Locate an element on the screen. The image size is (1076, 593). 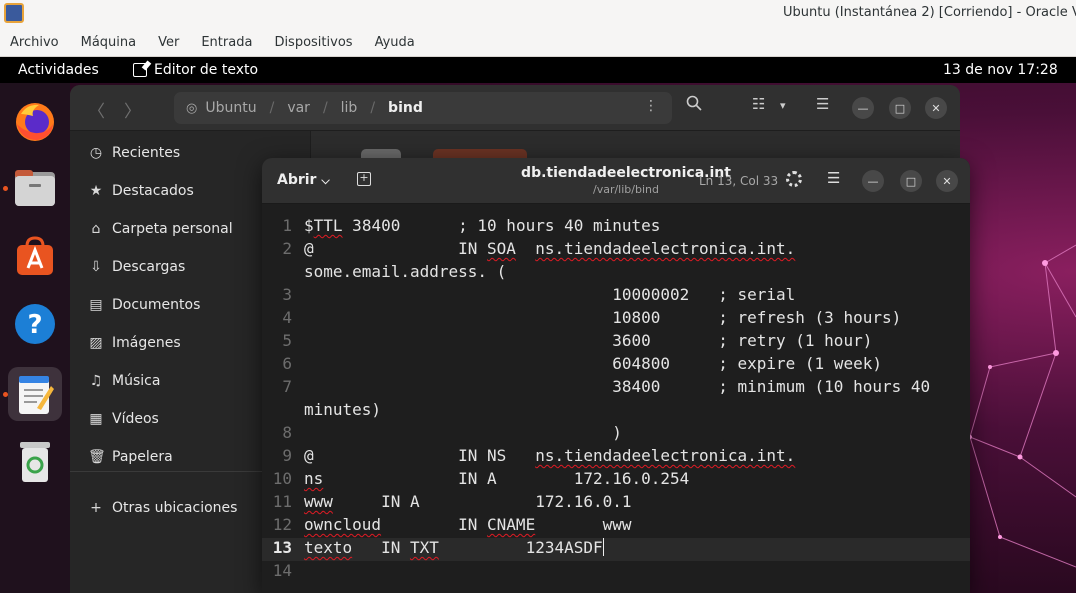
line-number: 1 is located at coordinates (287, 225).